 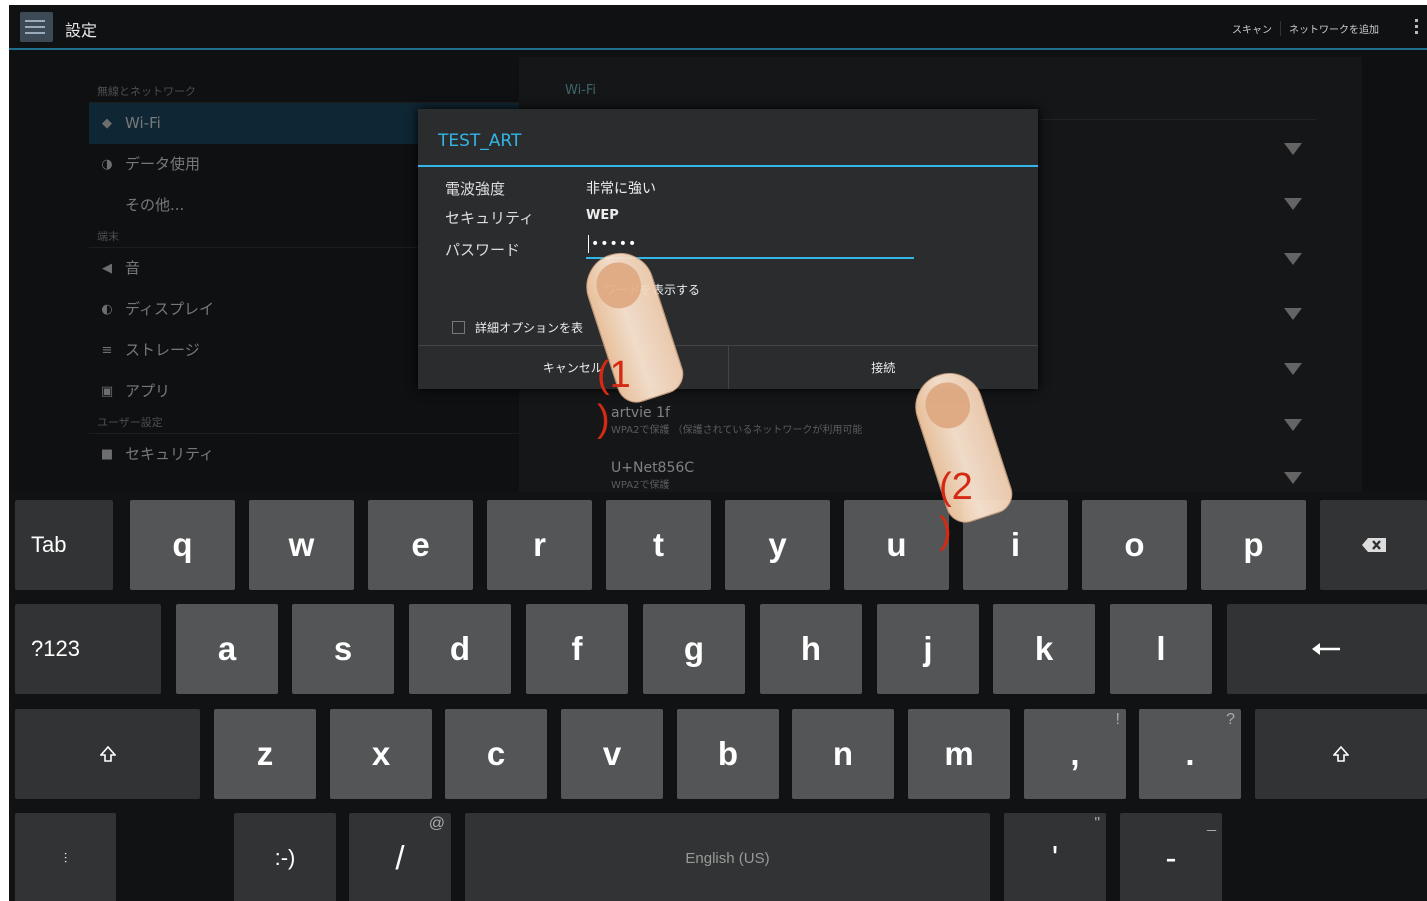 I want to click on key-main: ., so click(x=1190, y=753).